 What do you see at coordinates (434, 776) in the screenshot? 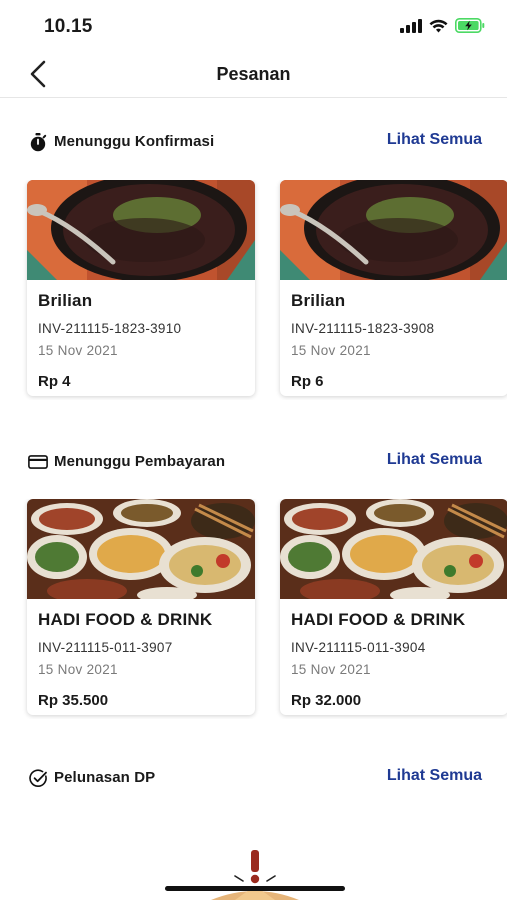
I see `see-all-link-pelunasan: Lihat Semua` at bounding box center [434, 776].